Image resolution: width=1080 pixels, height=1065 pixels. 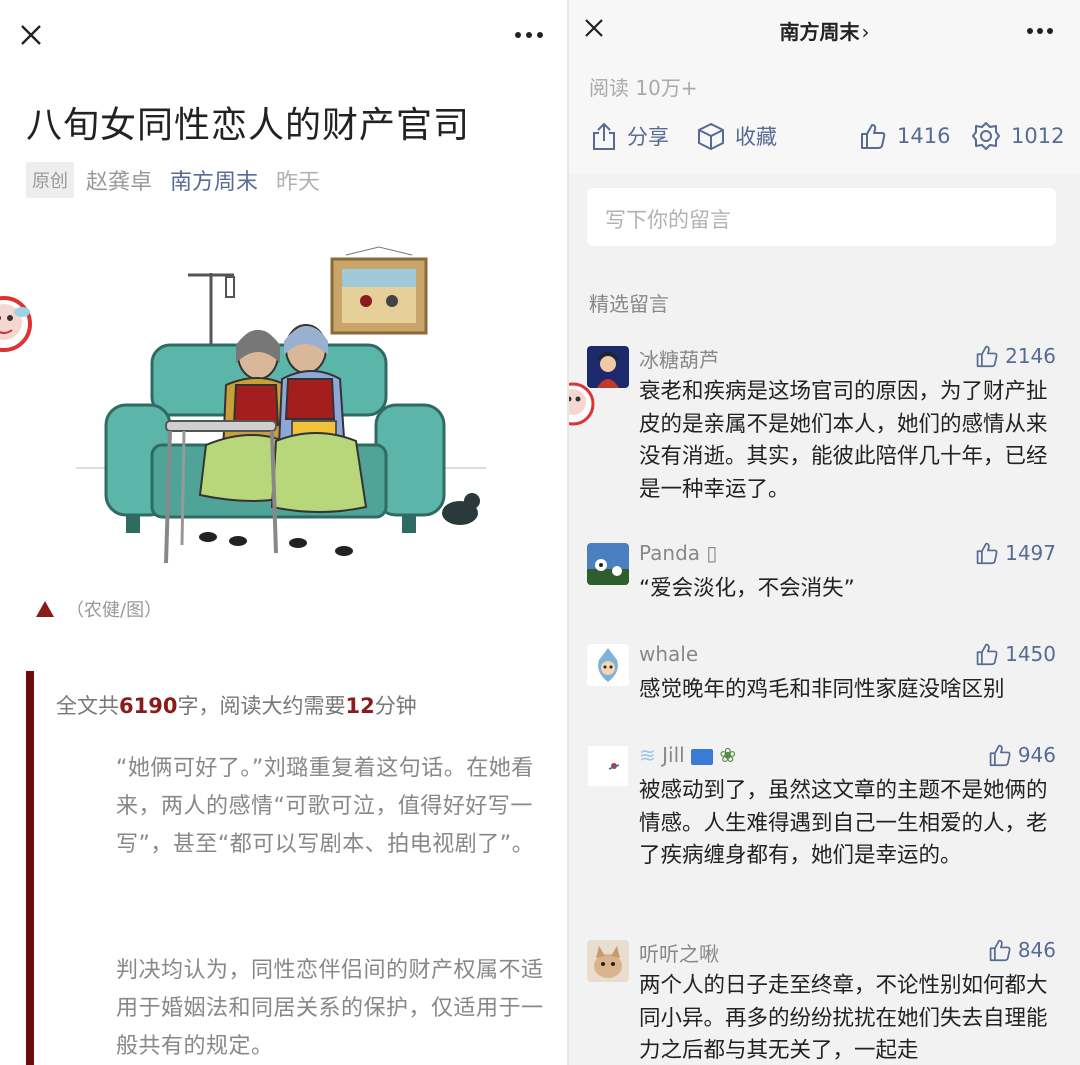 I want to click on quote-bar, so click(x=30, y=868).